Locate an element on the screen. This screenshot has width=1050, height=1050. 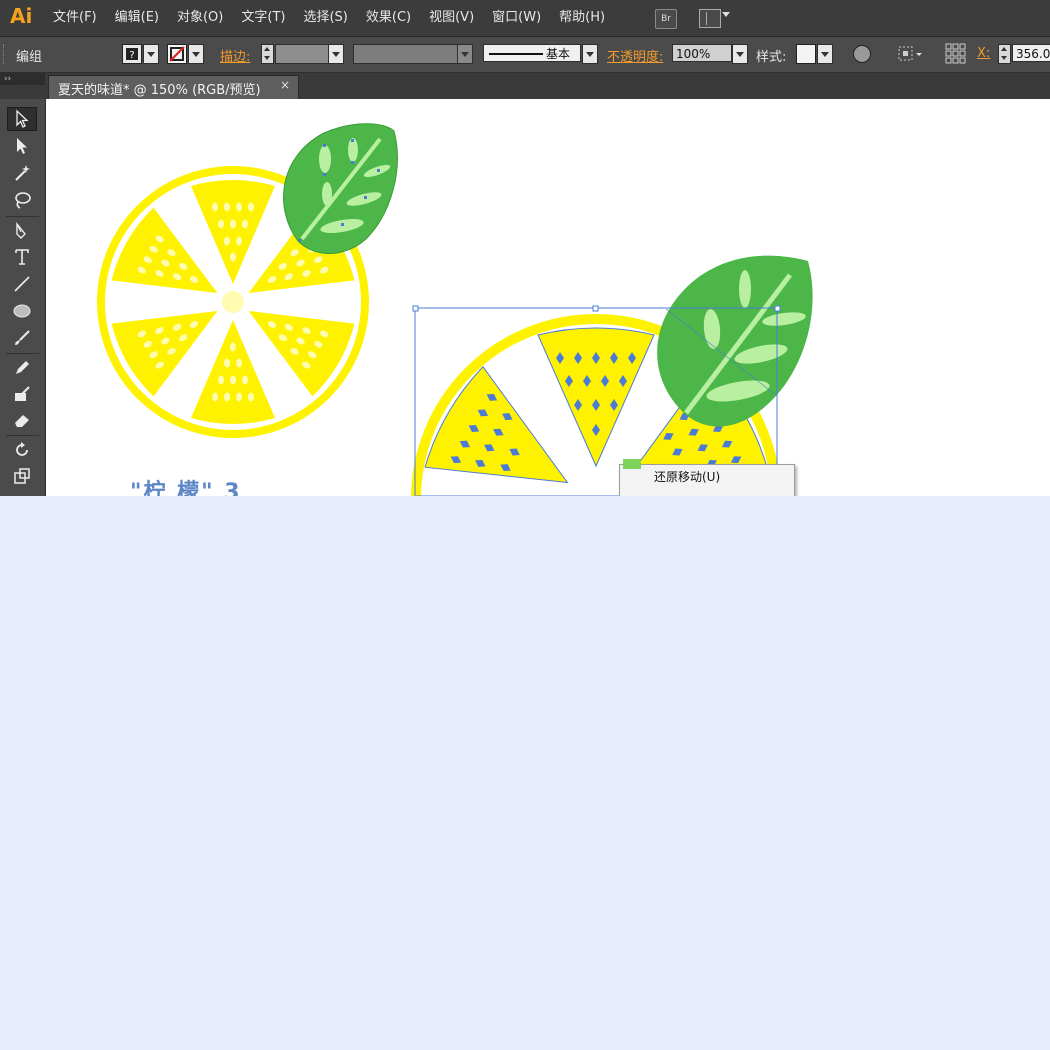
pencil-tool is located at coordinates (22, 368).